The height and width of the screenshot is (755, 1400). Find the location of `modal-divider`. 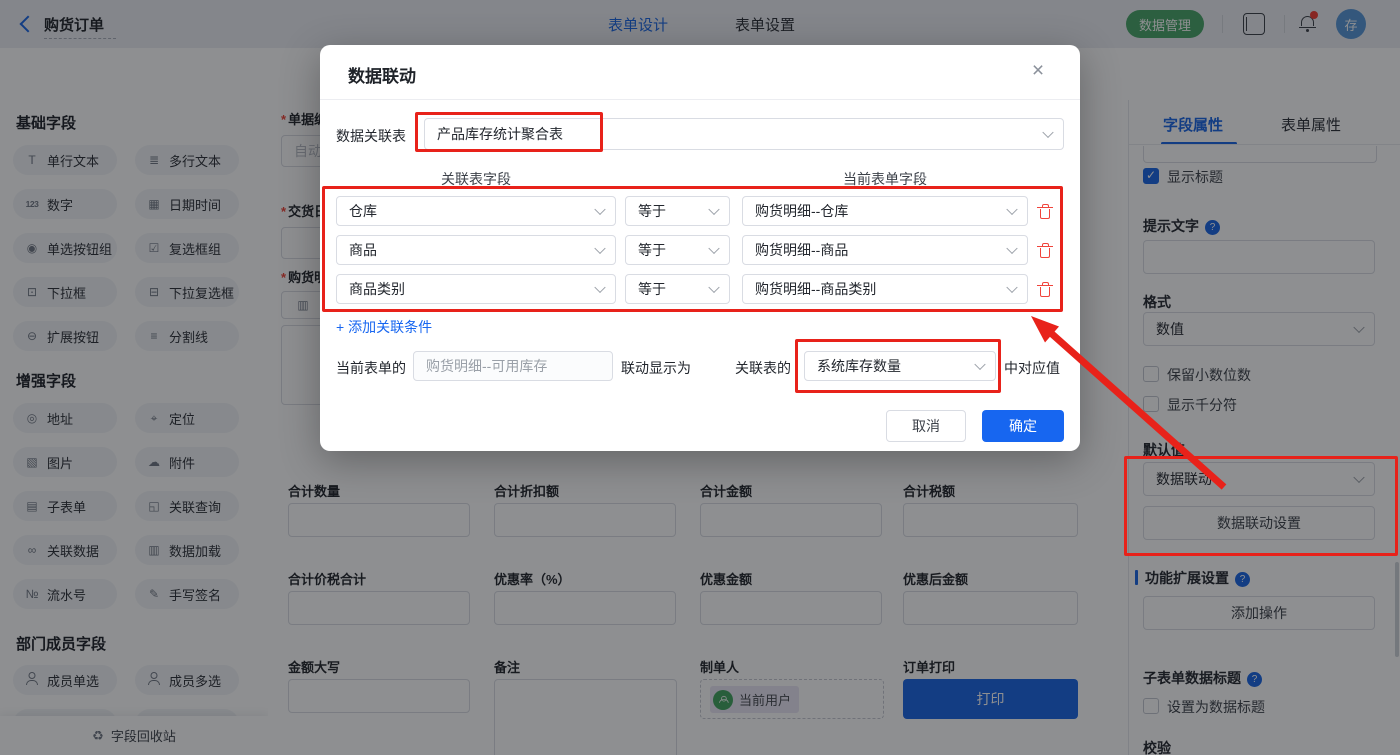

modal-divider is located at coordinates (700, 99).